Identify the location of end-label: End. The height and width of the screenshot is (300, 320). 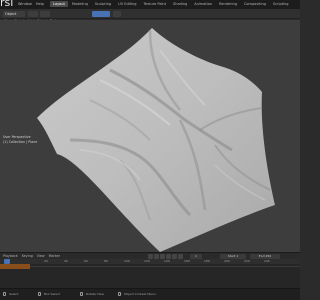
(261, 256).